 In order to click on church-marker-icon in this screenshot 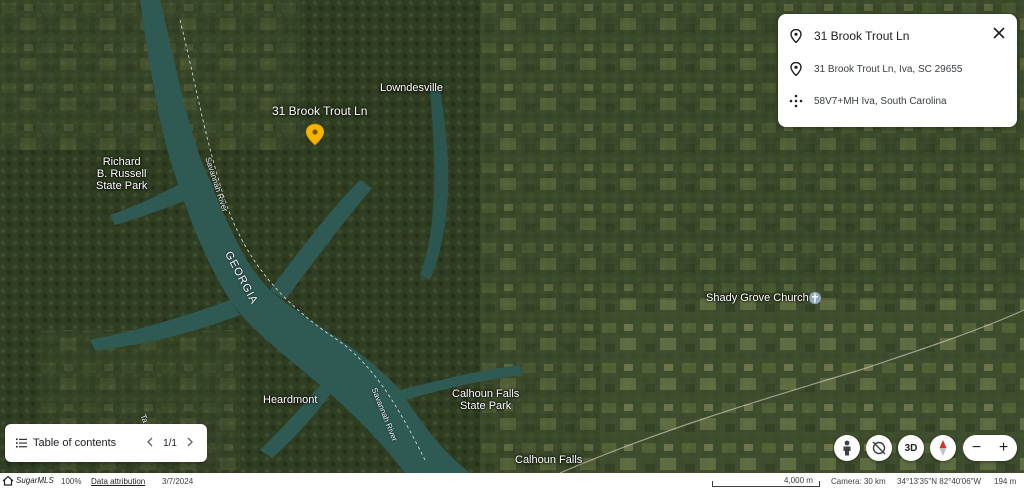, I will do `click(815, 298)`.